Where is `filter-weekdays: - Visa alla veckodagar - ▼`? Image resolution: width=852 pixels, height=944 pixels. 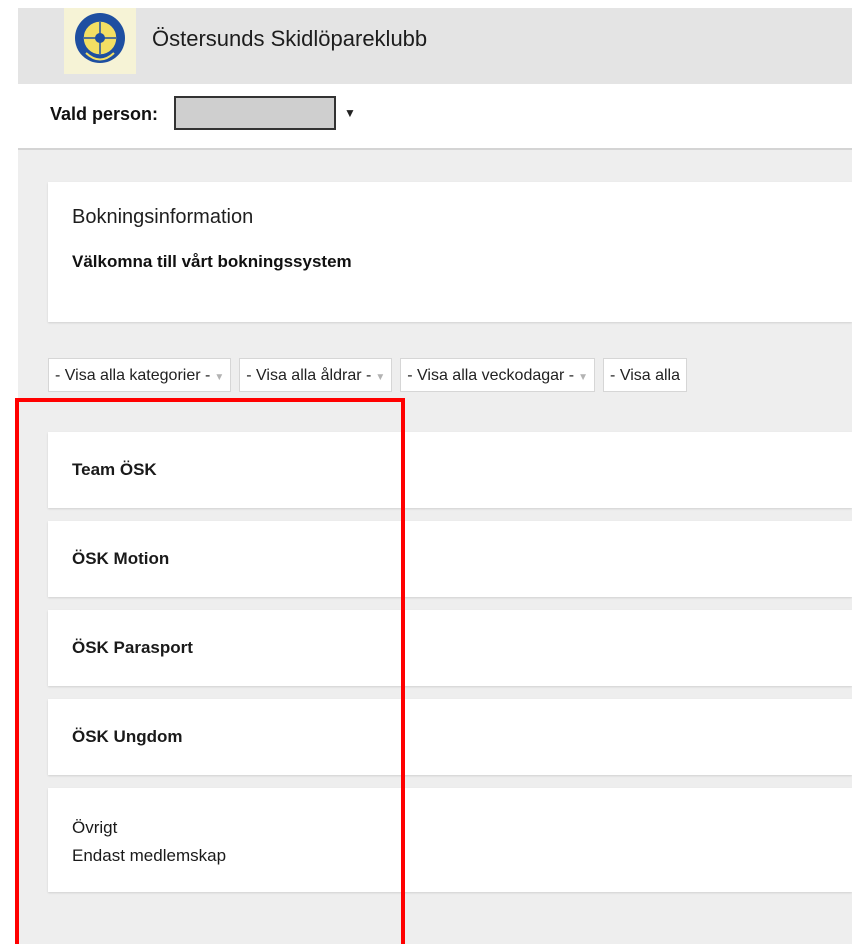
filter-weekdays: - Visa alla veckodagar - ▼ is located at coordinates (498, 375).